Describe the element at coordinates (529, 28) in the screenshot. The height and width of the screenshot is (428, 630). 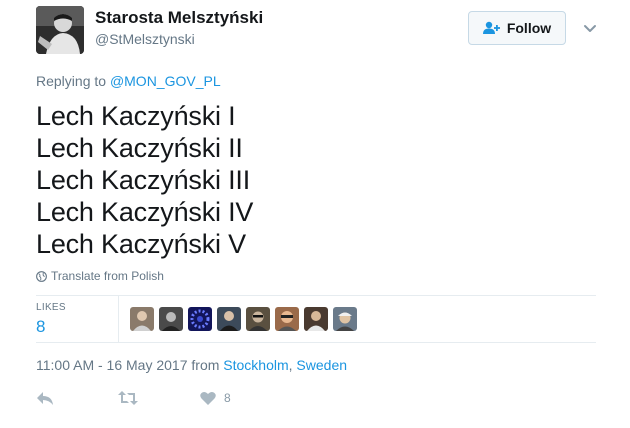
I see `follow-button-label: Follow` at that location.